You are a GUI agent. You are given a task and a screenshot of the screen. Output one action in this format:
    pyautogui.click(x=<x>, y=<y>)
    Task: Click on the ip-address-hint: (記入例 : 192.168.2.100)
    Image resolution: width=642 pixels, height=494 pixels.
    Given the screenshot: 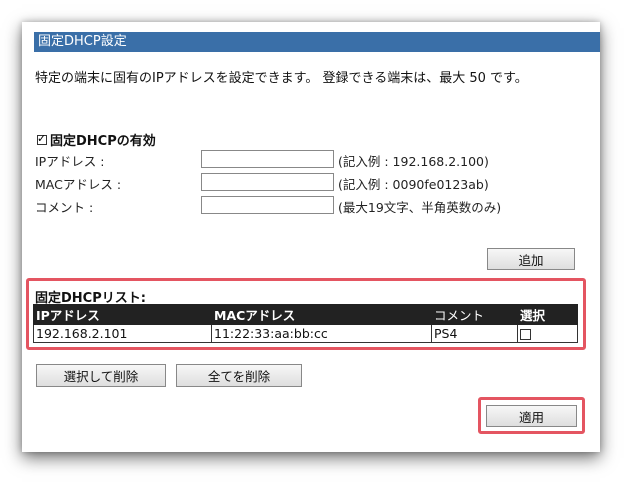 What is the action you would take?
    pyautogui.click(x=413, y=161)
    